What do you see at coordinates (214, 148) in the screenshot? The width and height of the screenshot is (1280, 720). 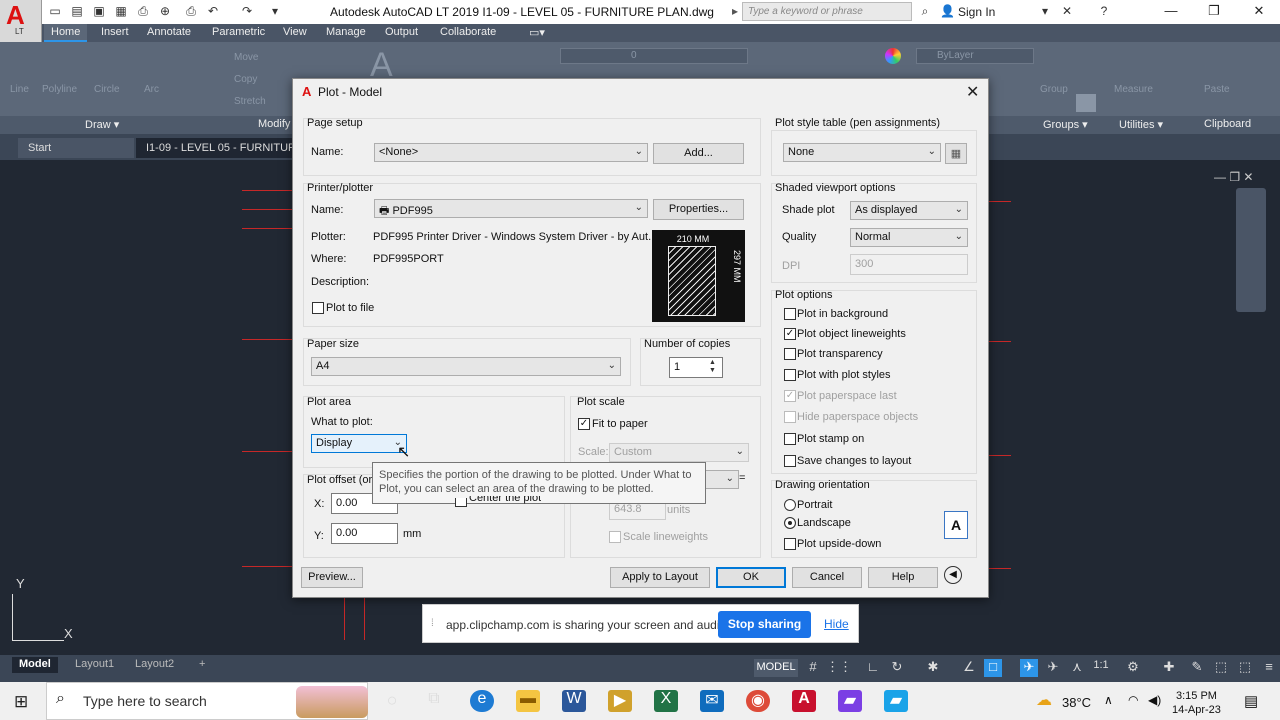 I see `file-tab-current: I1-09 - LEVEL 05 - FURNITURE` at bounding box center [214, 148].